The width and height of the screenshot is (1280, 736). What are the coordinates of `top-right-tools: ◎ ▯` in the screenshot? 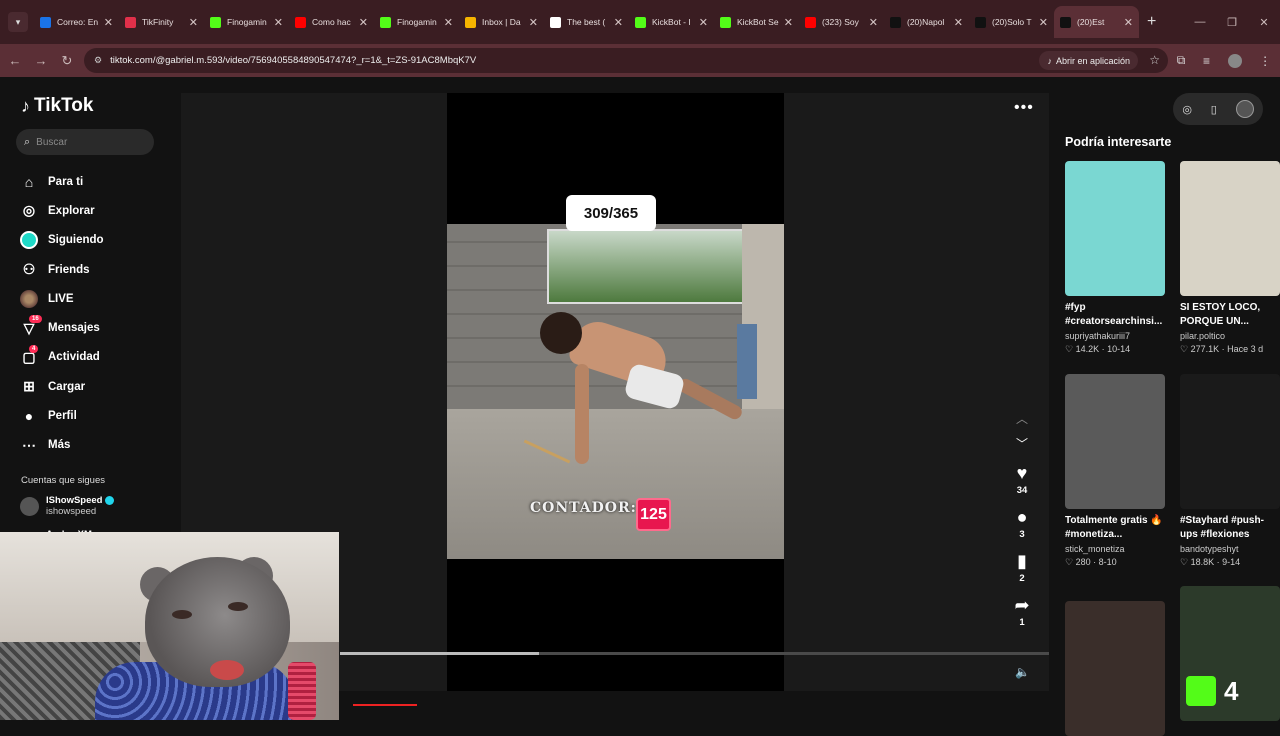 It's located at (1218, 109).